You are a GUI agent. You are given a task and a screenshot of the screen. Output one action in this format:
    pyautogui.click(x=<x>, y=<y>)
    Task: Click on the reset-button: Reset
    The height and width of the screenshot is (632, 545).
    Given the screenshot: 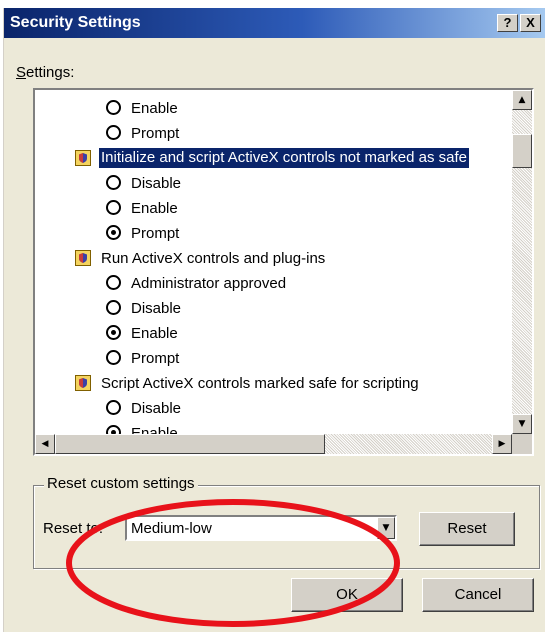 What is the action you would take?
    pyautogui.click(x=467, y=529)
    